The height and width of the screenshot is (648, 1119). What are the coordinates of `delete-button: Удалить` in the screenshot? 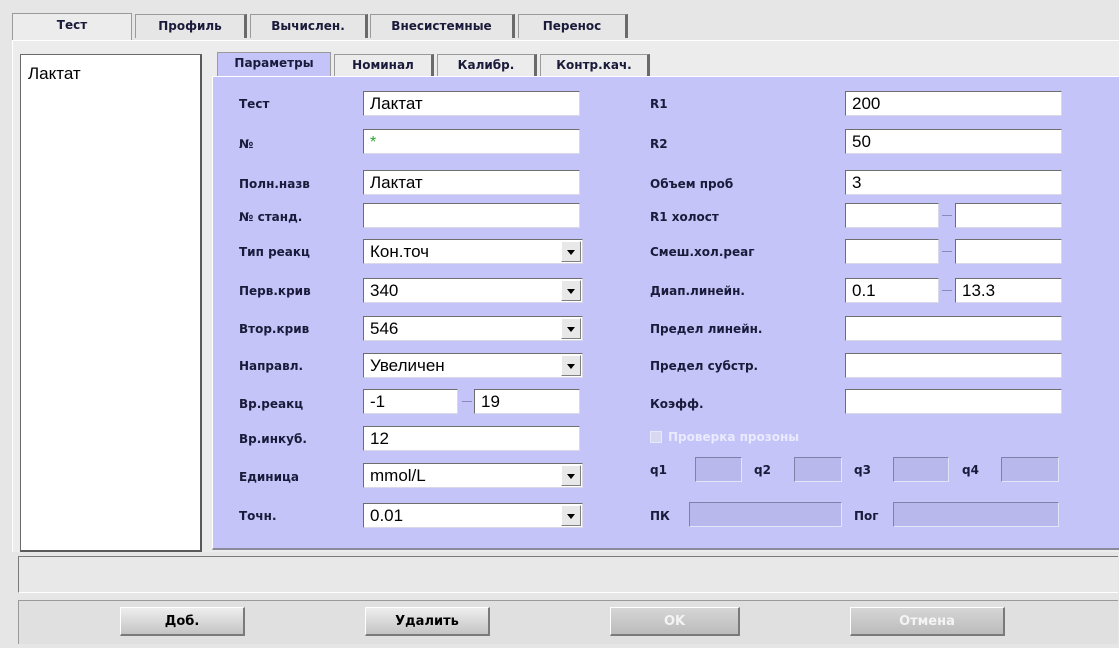 It's located at (427, 621).